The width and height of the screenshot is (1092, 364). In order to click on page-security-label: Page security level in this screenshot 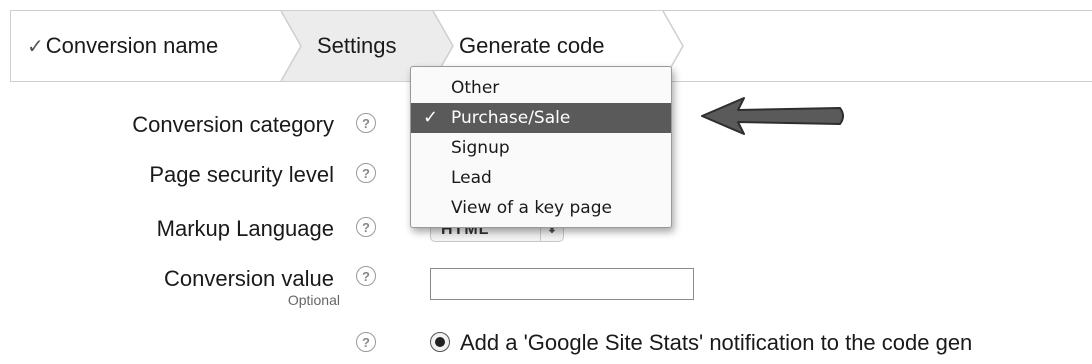, I will do `click(241, 174)`.